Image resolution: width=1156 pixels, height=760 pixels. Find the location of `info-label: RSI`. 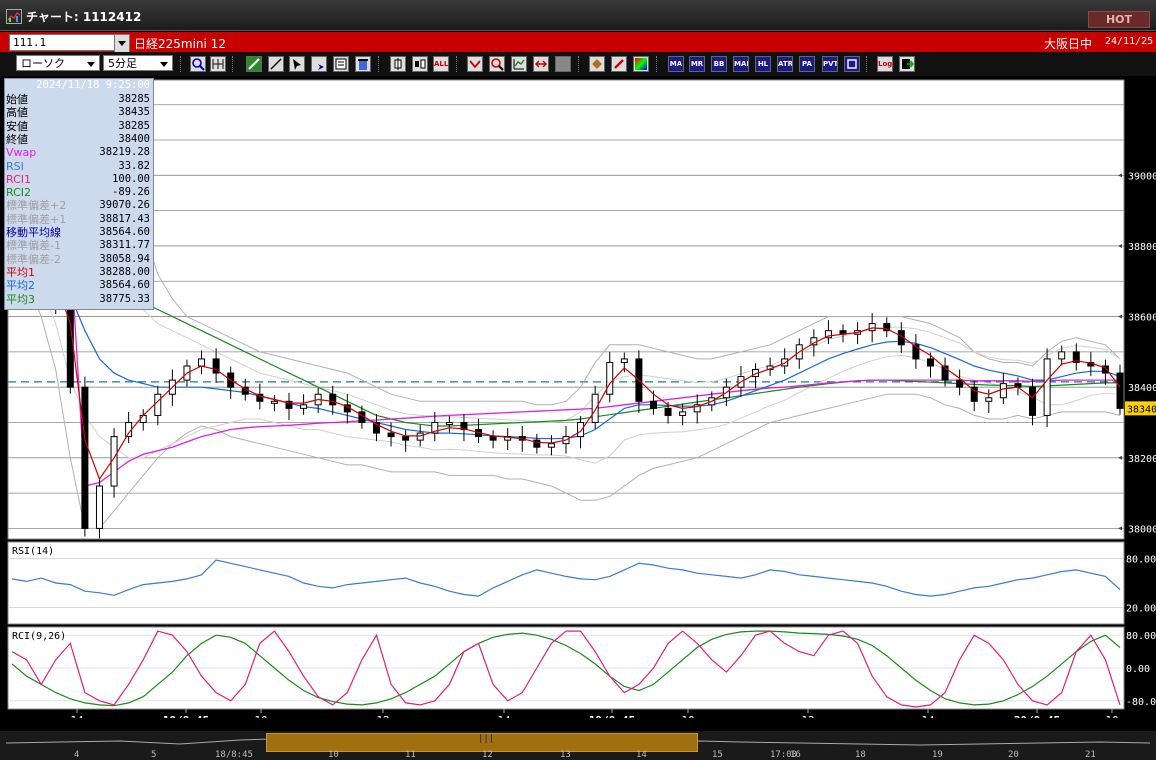

info-label: RSI is located at coordinates (15, 166).